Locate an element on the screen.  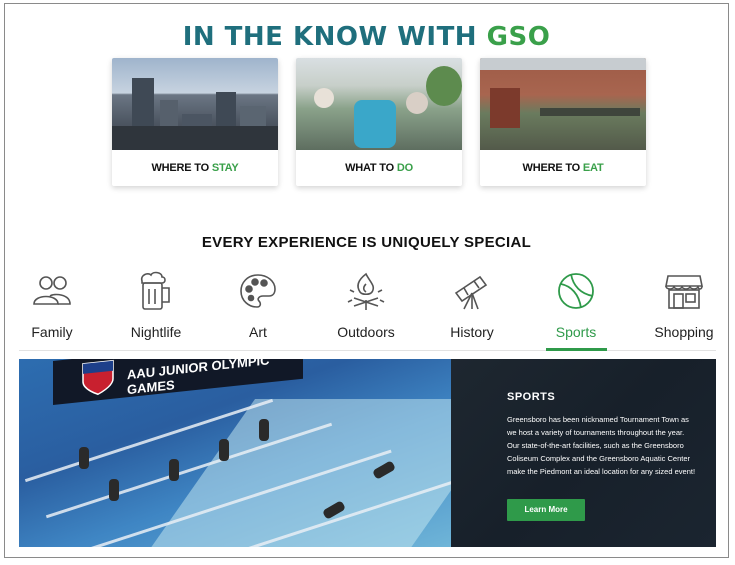
tab-nightlife: Nightlife is located at coordinates (156, 305).